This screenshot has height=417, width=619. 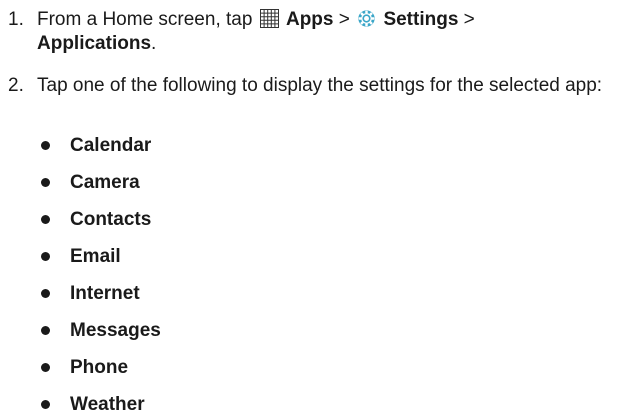 I want to click on list-item: Email, so click(x=309, y=257).